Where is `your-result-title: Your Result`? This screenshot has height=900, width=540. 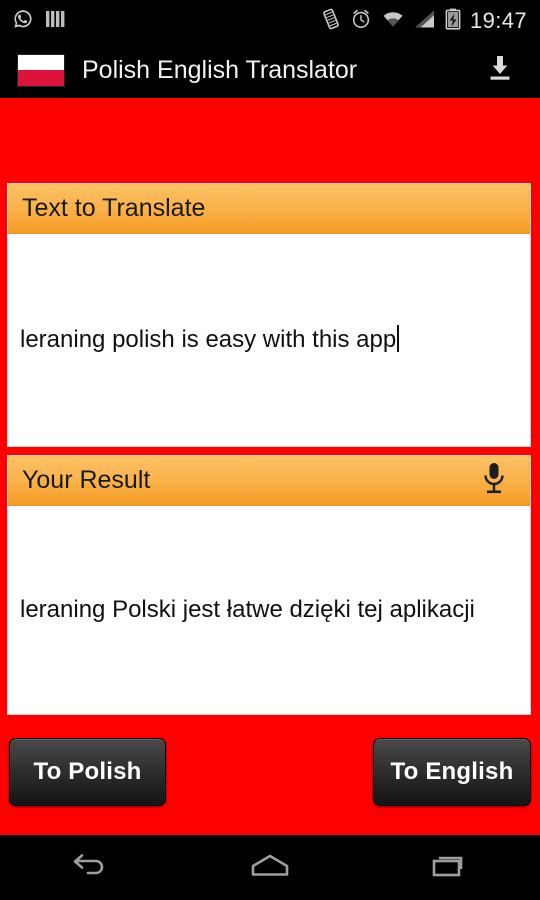
your-result-title: Your Result is located at coordinates (86, 480).